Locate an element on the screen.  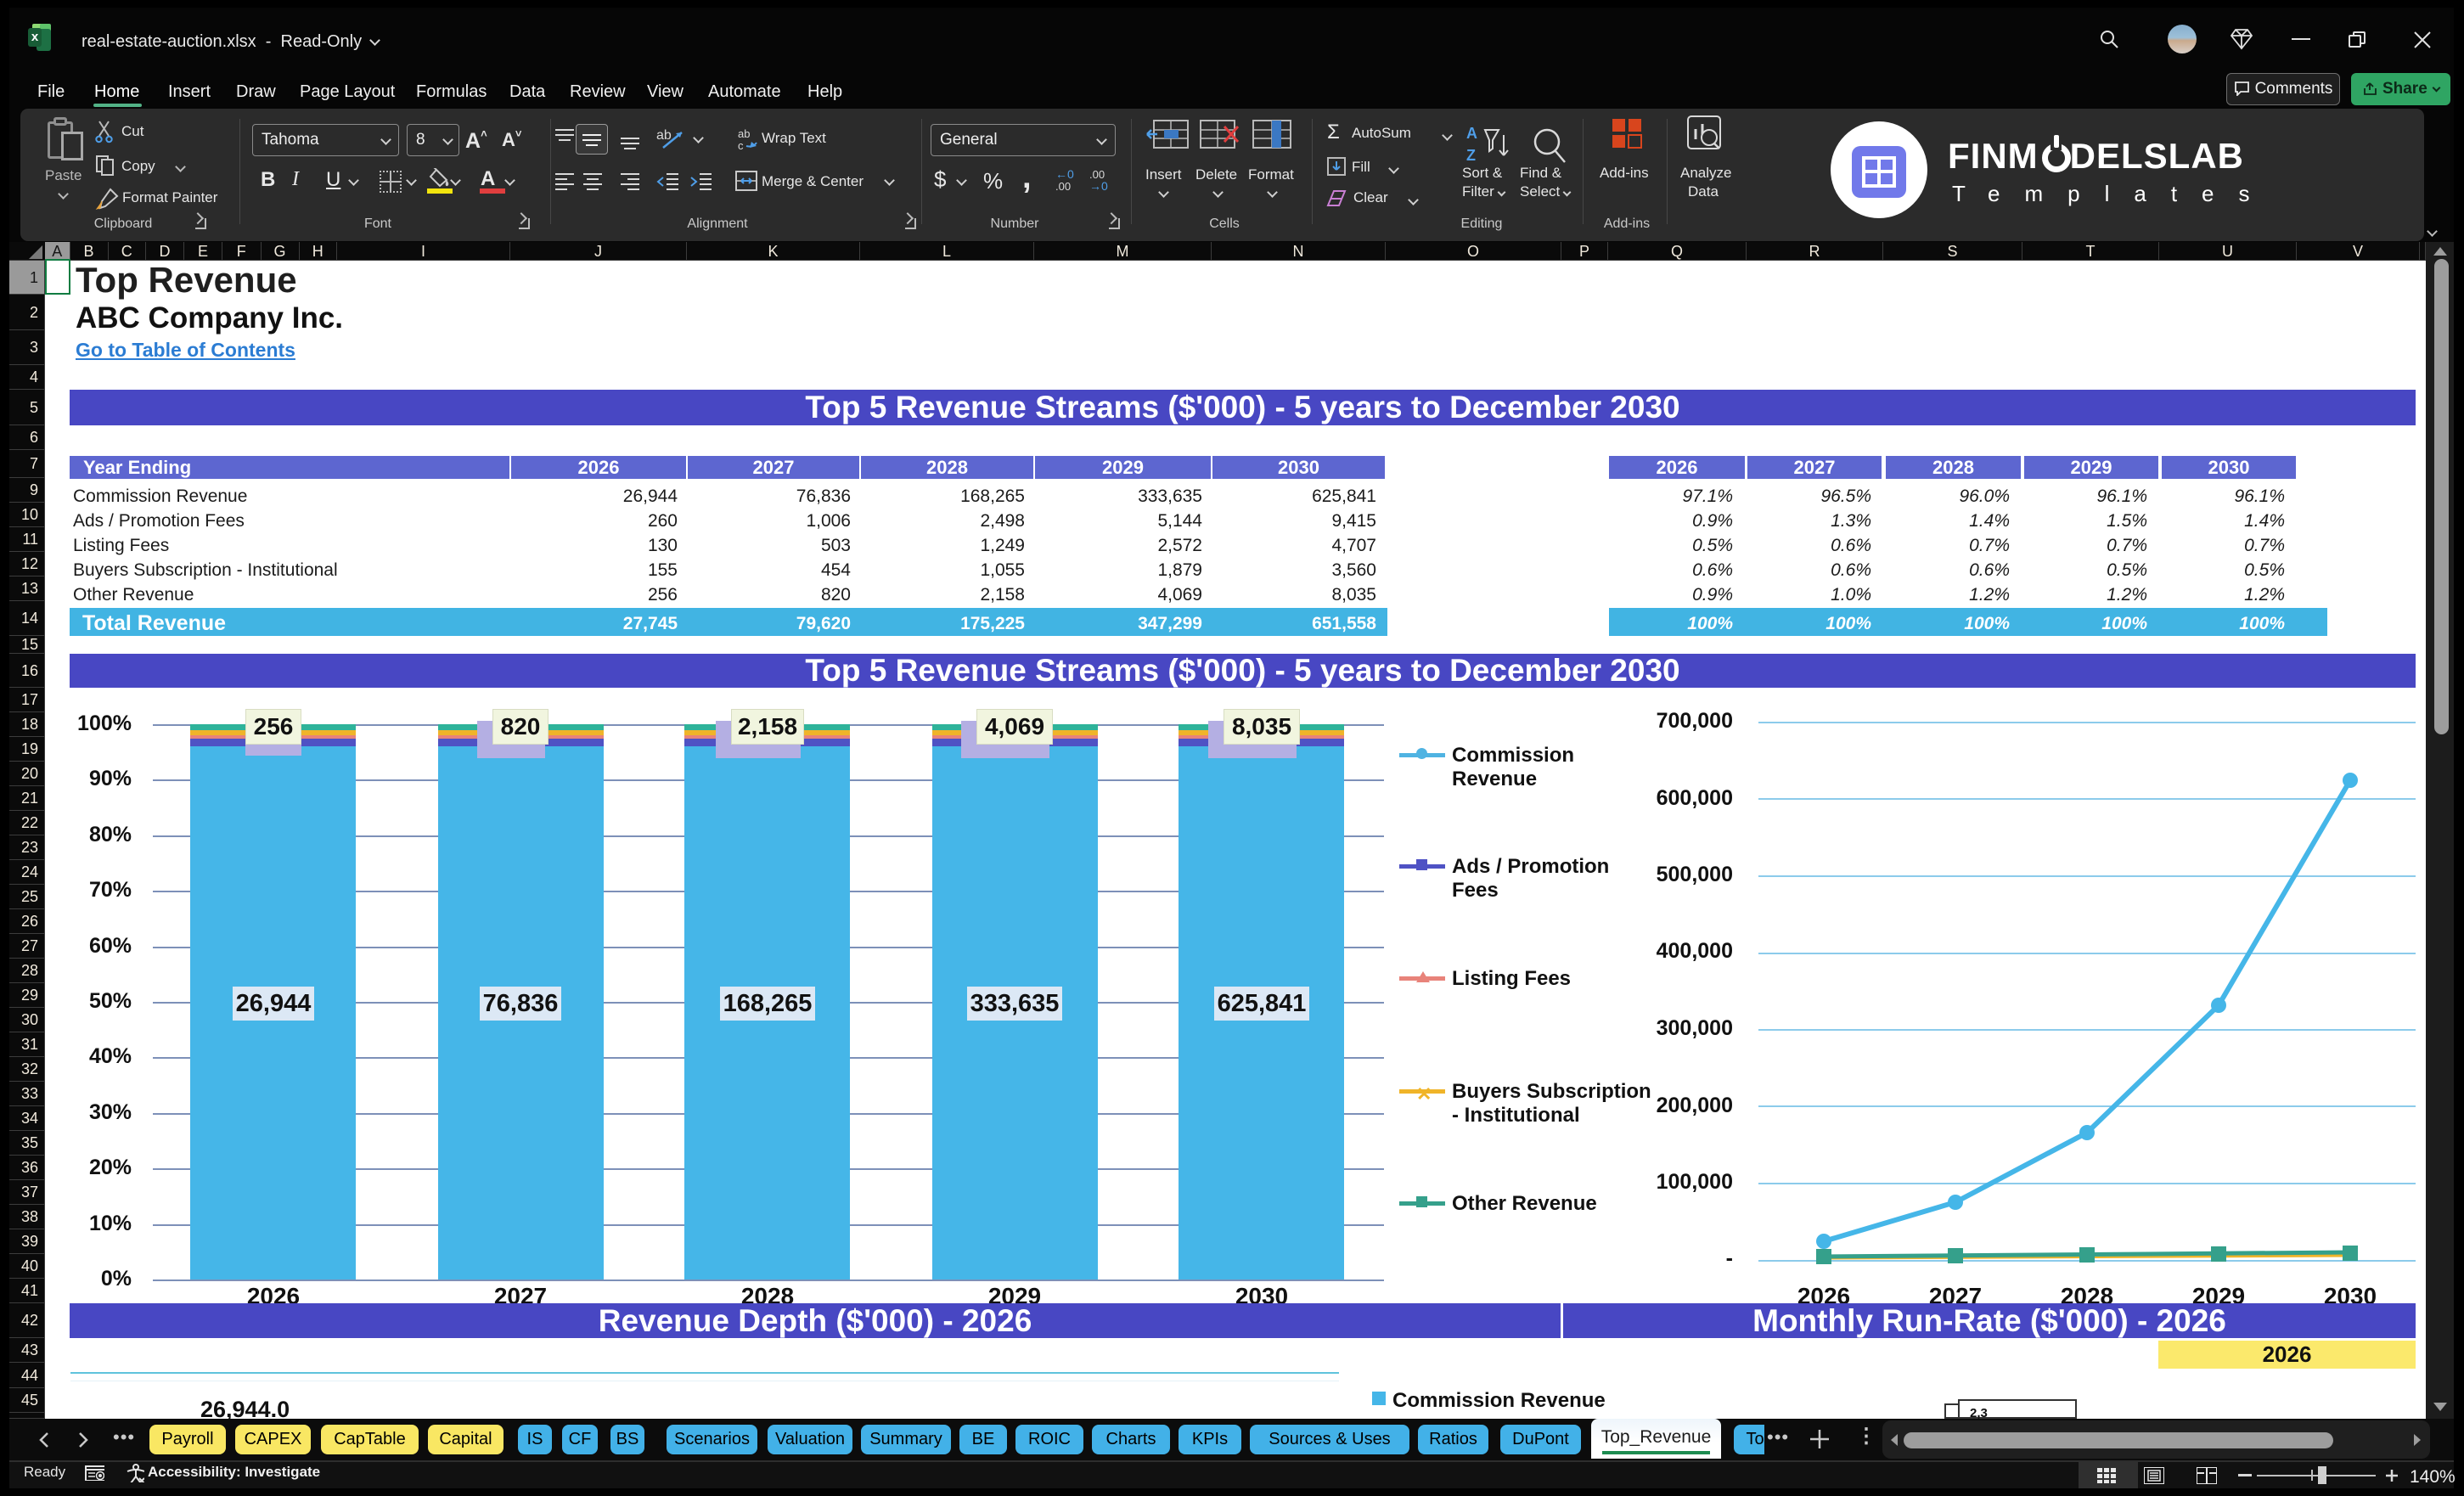
svg-text: c is located at coordinates (741, 145).